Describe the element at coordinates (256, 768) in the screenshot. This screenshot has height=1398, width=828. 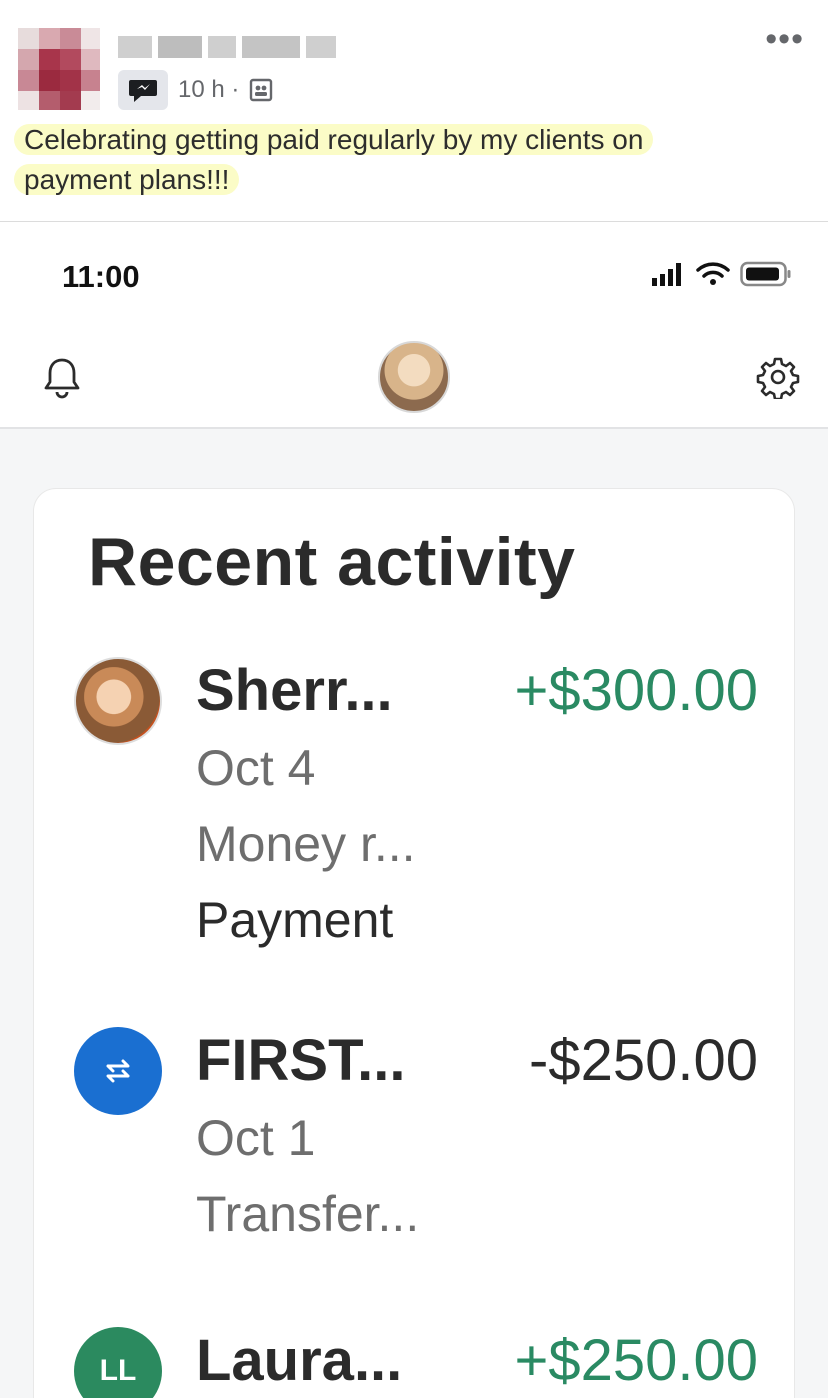
I see `activity-date: Oct 4` at that location.